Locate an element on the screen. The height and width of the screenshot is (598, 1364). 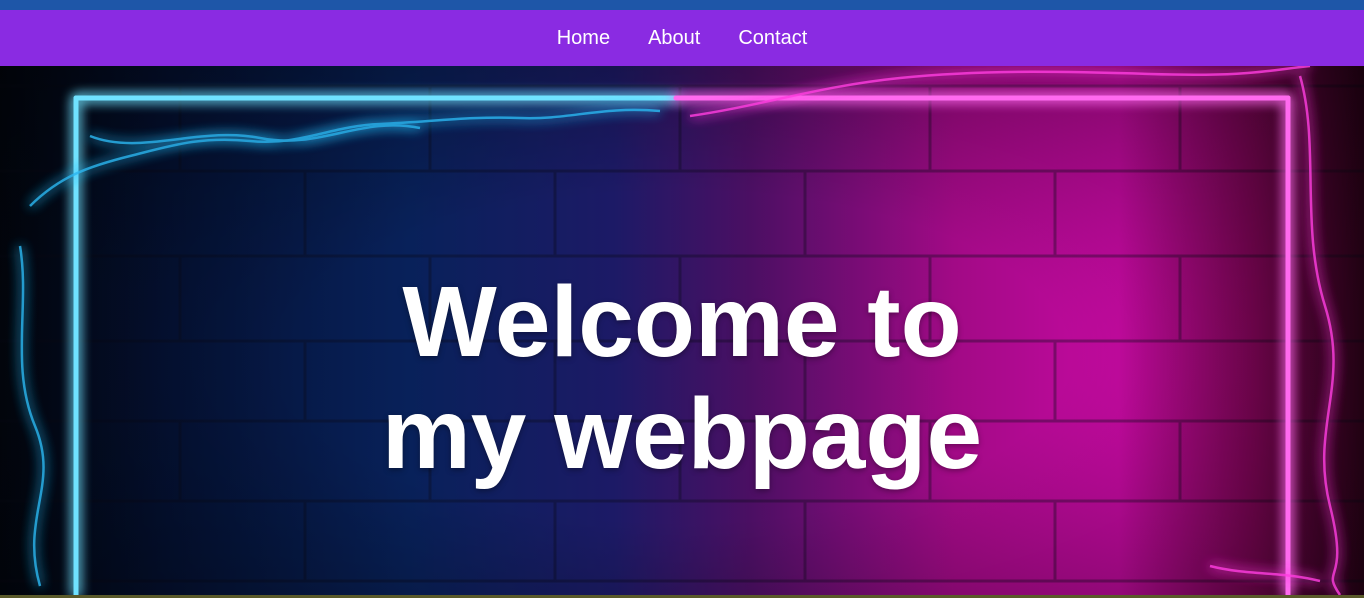
nav-link-about: About is located at coordinates (674, 38).